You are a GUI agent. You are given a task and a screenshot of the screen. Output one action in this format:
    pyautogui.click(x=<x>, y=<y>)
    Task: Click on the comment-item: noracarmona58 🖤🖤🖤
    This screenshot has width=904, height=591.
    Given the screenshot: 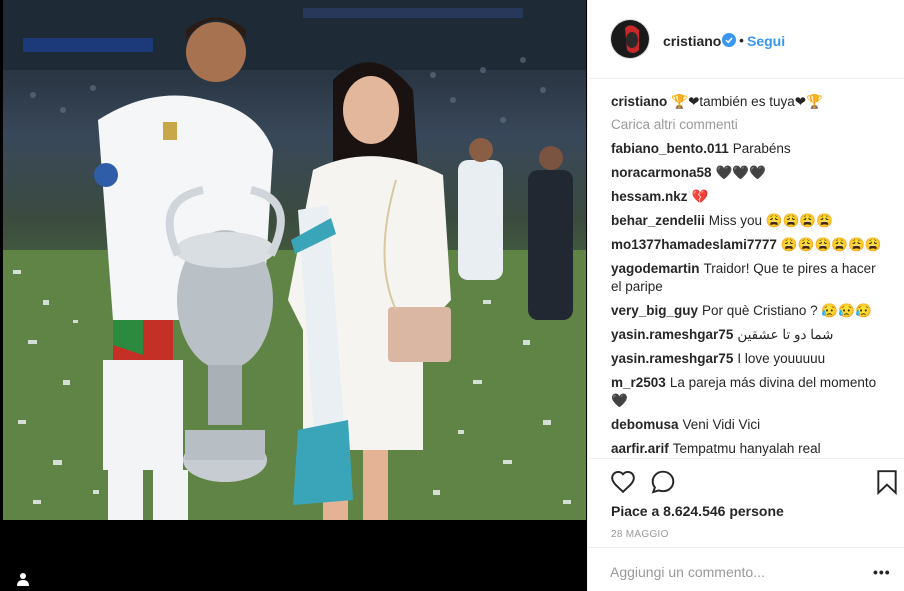 What is the action you would take?
    pyautogui.click(x=747, y=173)
    